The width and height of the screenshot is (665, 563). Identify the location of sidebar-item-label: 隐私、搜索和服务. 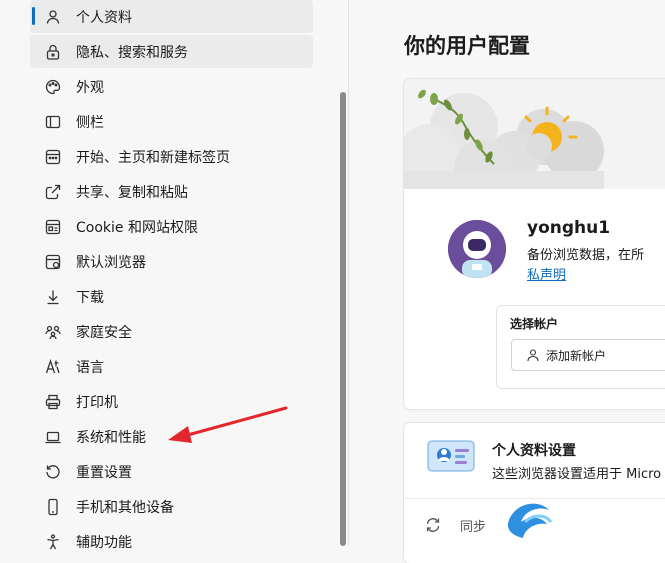
(132, 52).